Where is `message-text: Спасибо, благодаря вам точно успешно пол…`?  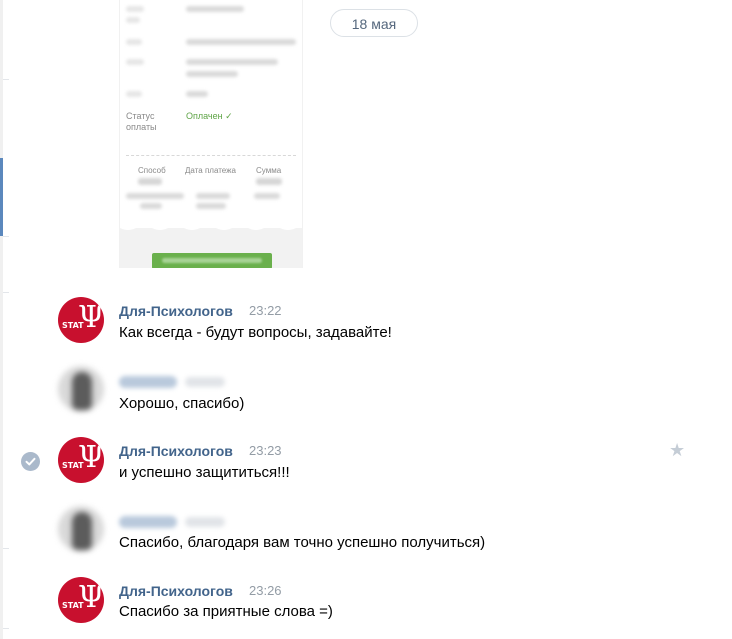
message-text: Спасибо, благодаря вам точно успешно пол… is located at coordinates (302, 542).